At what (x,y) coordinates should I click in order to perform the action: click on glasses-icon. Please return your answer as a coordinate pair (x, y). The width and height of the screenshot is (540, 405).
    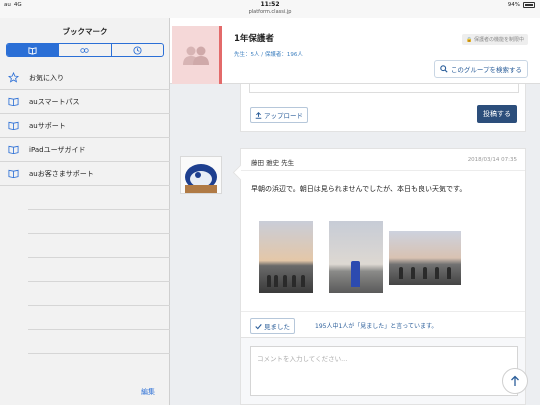
    Looking at the image, I should click on (85, 50).